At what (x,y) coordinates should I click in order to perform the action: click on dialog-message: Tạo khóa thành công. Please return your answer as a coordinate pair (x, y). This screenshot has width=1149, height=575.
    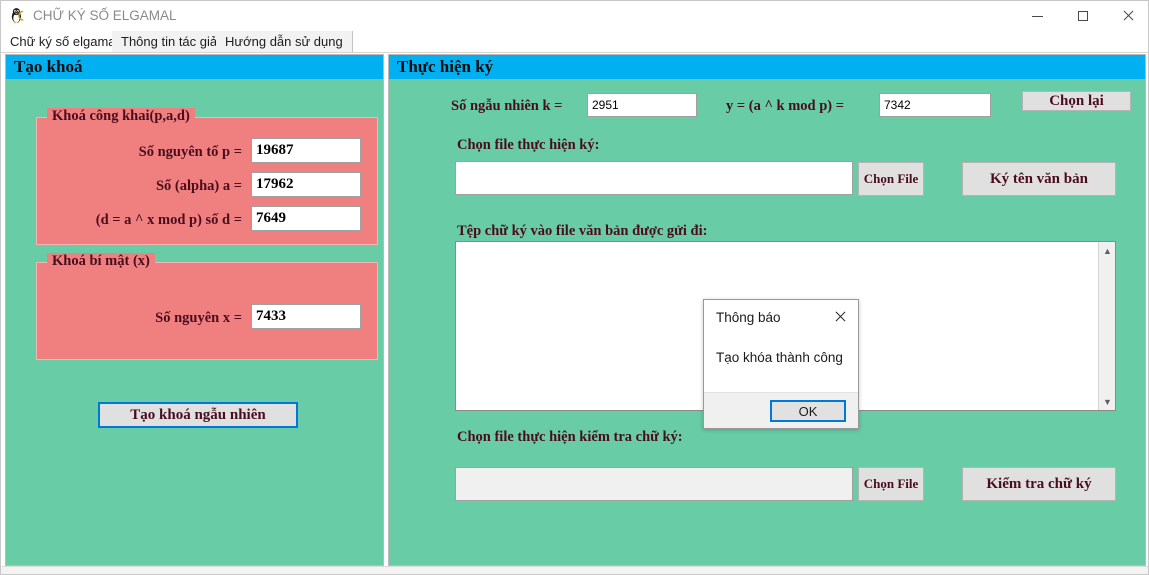
    Looking at the image, I should click on (779, 357).